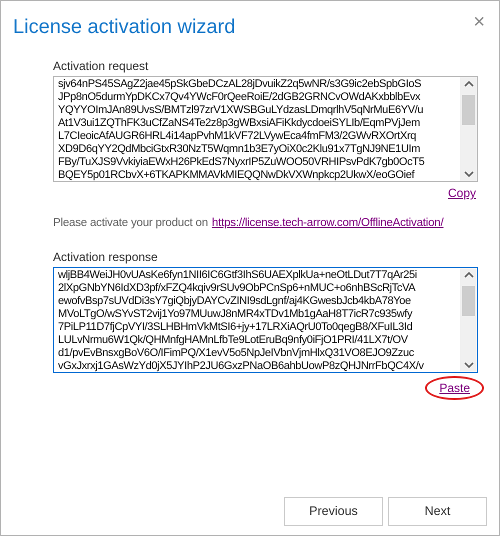  Describe the element at coordinates (130, 223) in the screenshot. I see `instruction-text: Please activate your product on` at that location.